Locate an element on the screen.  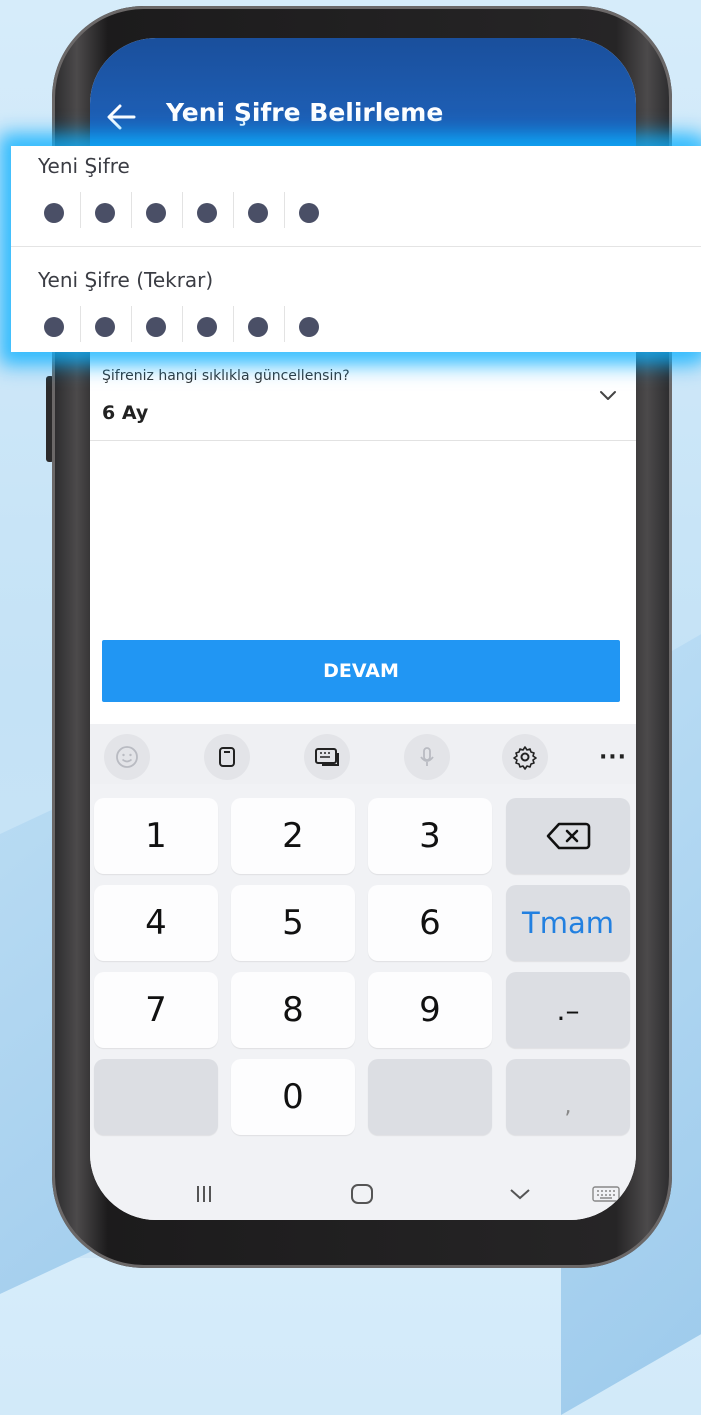
comma-key: , is located at coordinates (568, 1097).